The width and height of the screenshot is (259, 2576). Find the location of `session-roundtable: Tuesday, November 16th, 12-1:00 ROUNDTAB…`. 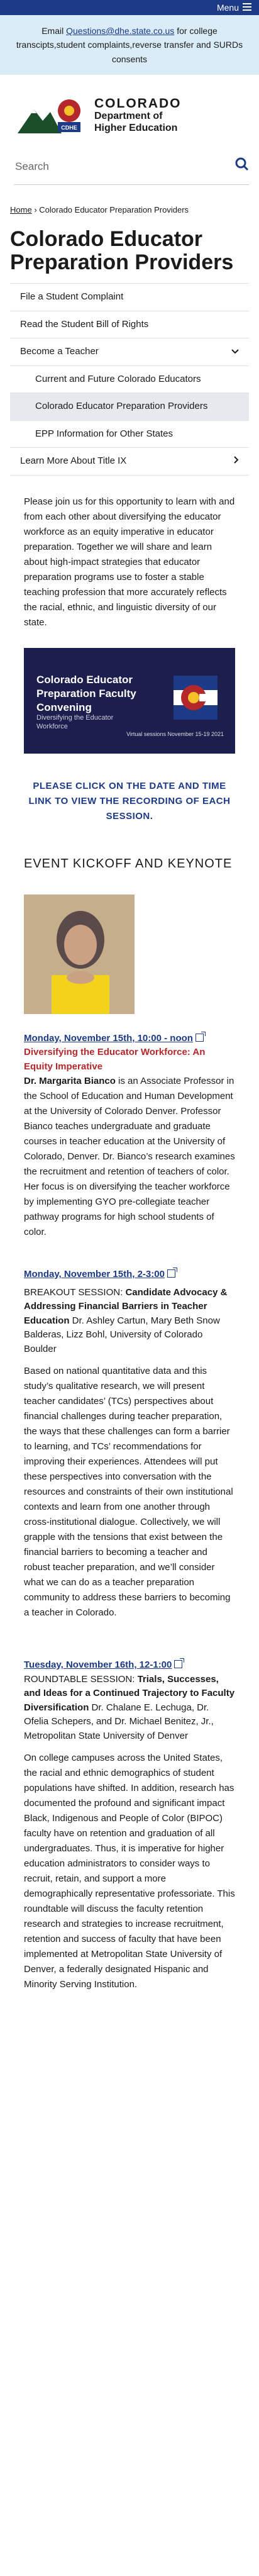

session-roundtable: Tuesday, November 16th, 12-1:00 ROUNDTAB… is located at coordinates (129, 1825).